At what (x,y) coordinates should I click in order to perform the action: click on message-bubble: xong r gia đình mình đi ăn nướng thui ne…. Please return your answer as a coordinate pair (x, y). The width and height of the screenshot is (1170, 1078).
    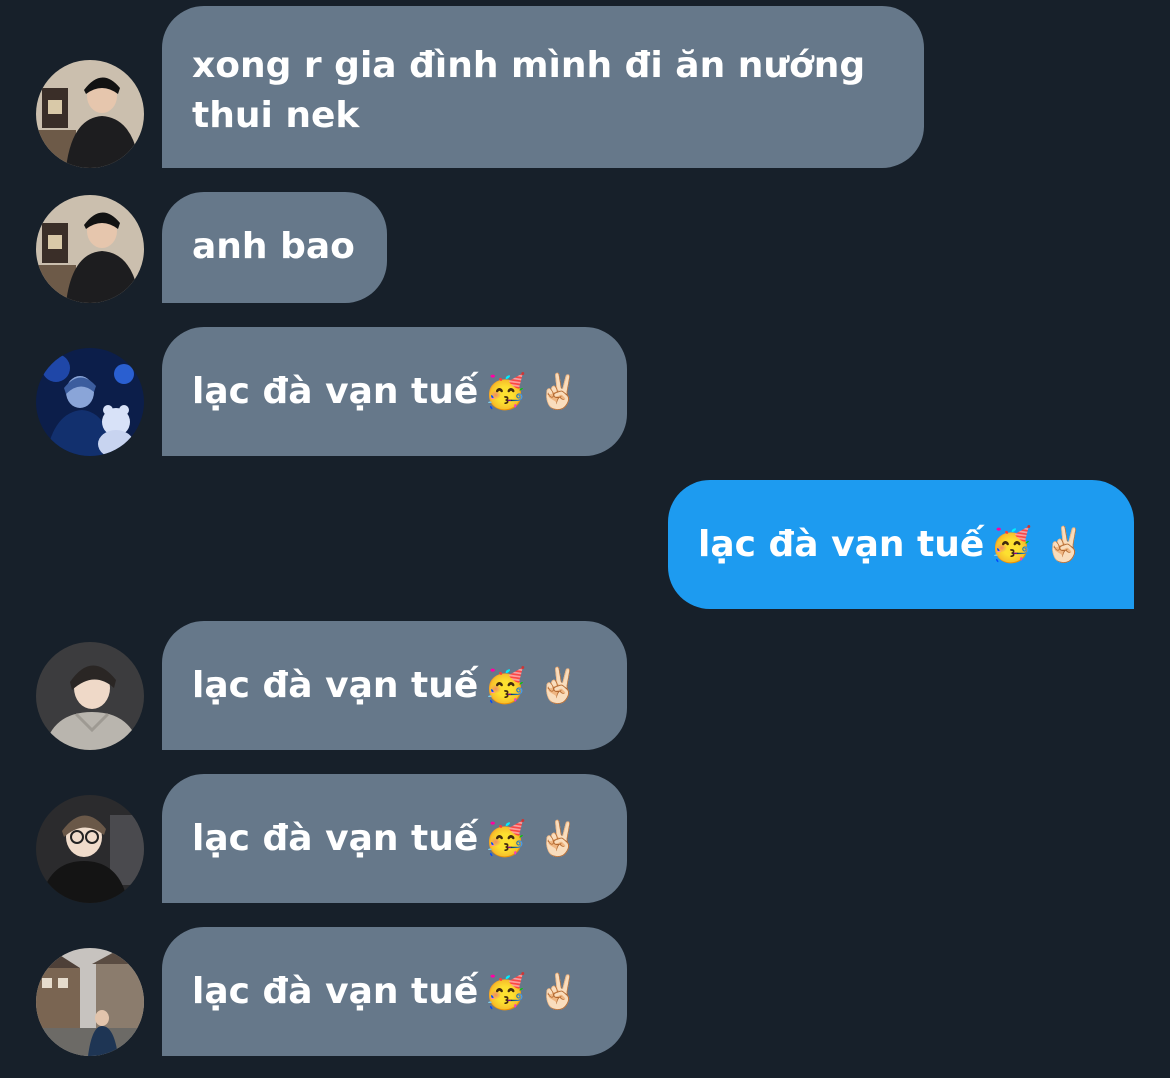
    Looking at the image, I should click on (543, 87).